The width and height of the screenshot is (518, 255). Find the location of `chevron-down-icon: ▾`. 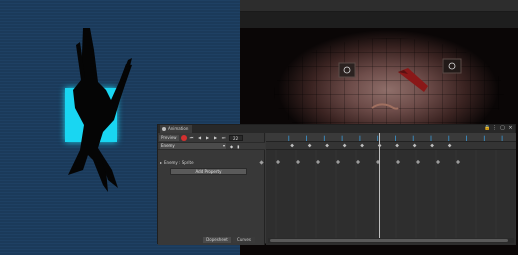

chevron-down-icon: ▾ is located at coordinates (223, 145).